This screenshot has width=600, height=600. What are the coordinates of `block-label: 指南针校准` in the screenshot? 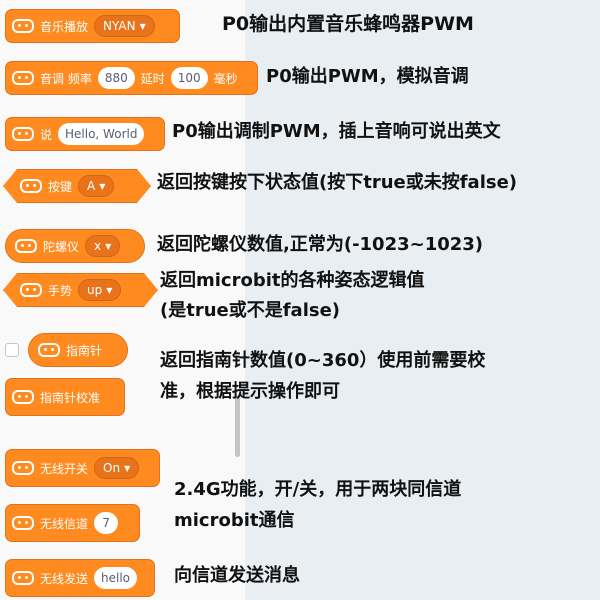 It's located at (70, 397).